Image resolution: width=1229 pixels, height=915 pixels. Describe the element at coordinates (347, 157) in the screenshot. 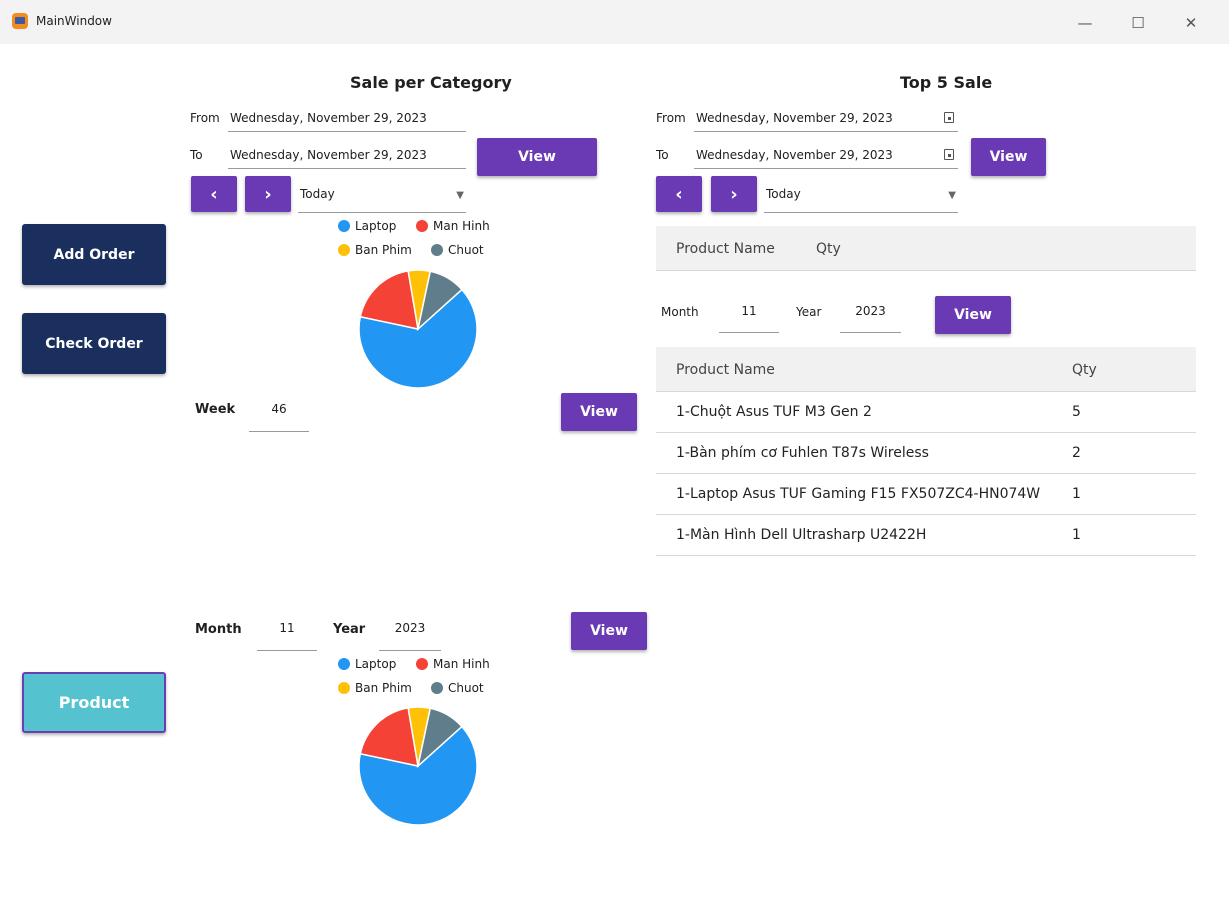

I see `to-date-field: Wednesday, November 29, 2023` at that location.